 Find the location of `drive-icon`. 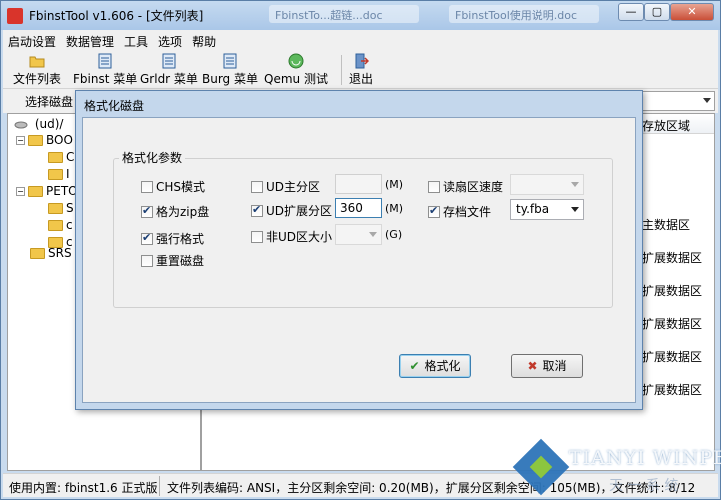

drive-icon is located at coordinates (21, 124).